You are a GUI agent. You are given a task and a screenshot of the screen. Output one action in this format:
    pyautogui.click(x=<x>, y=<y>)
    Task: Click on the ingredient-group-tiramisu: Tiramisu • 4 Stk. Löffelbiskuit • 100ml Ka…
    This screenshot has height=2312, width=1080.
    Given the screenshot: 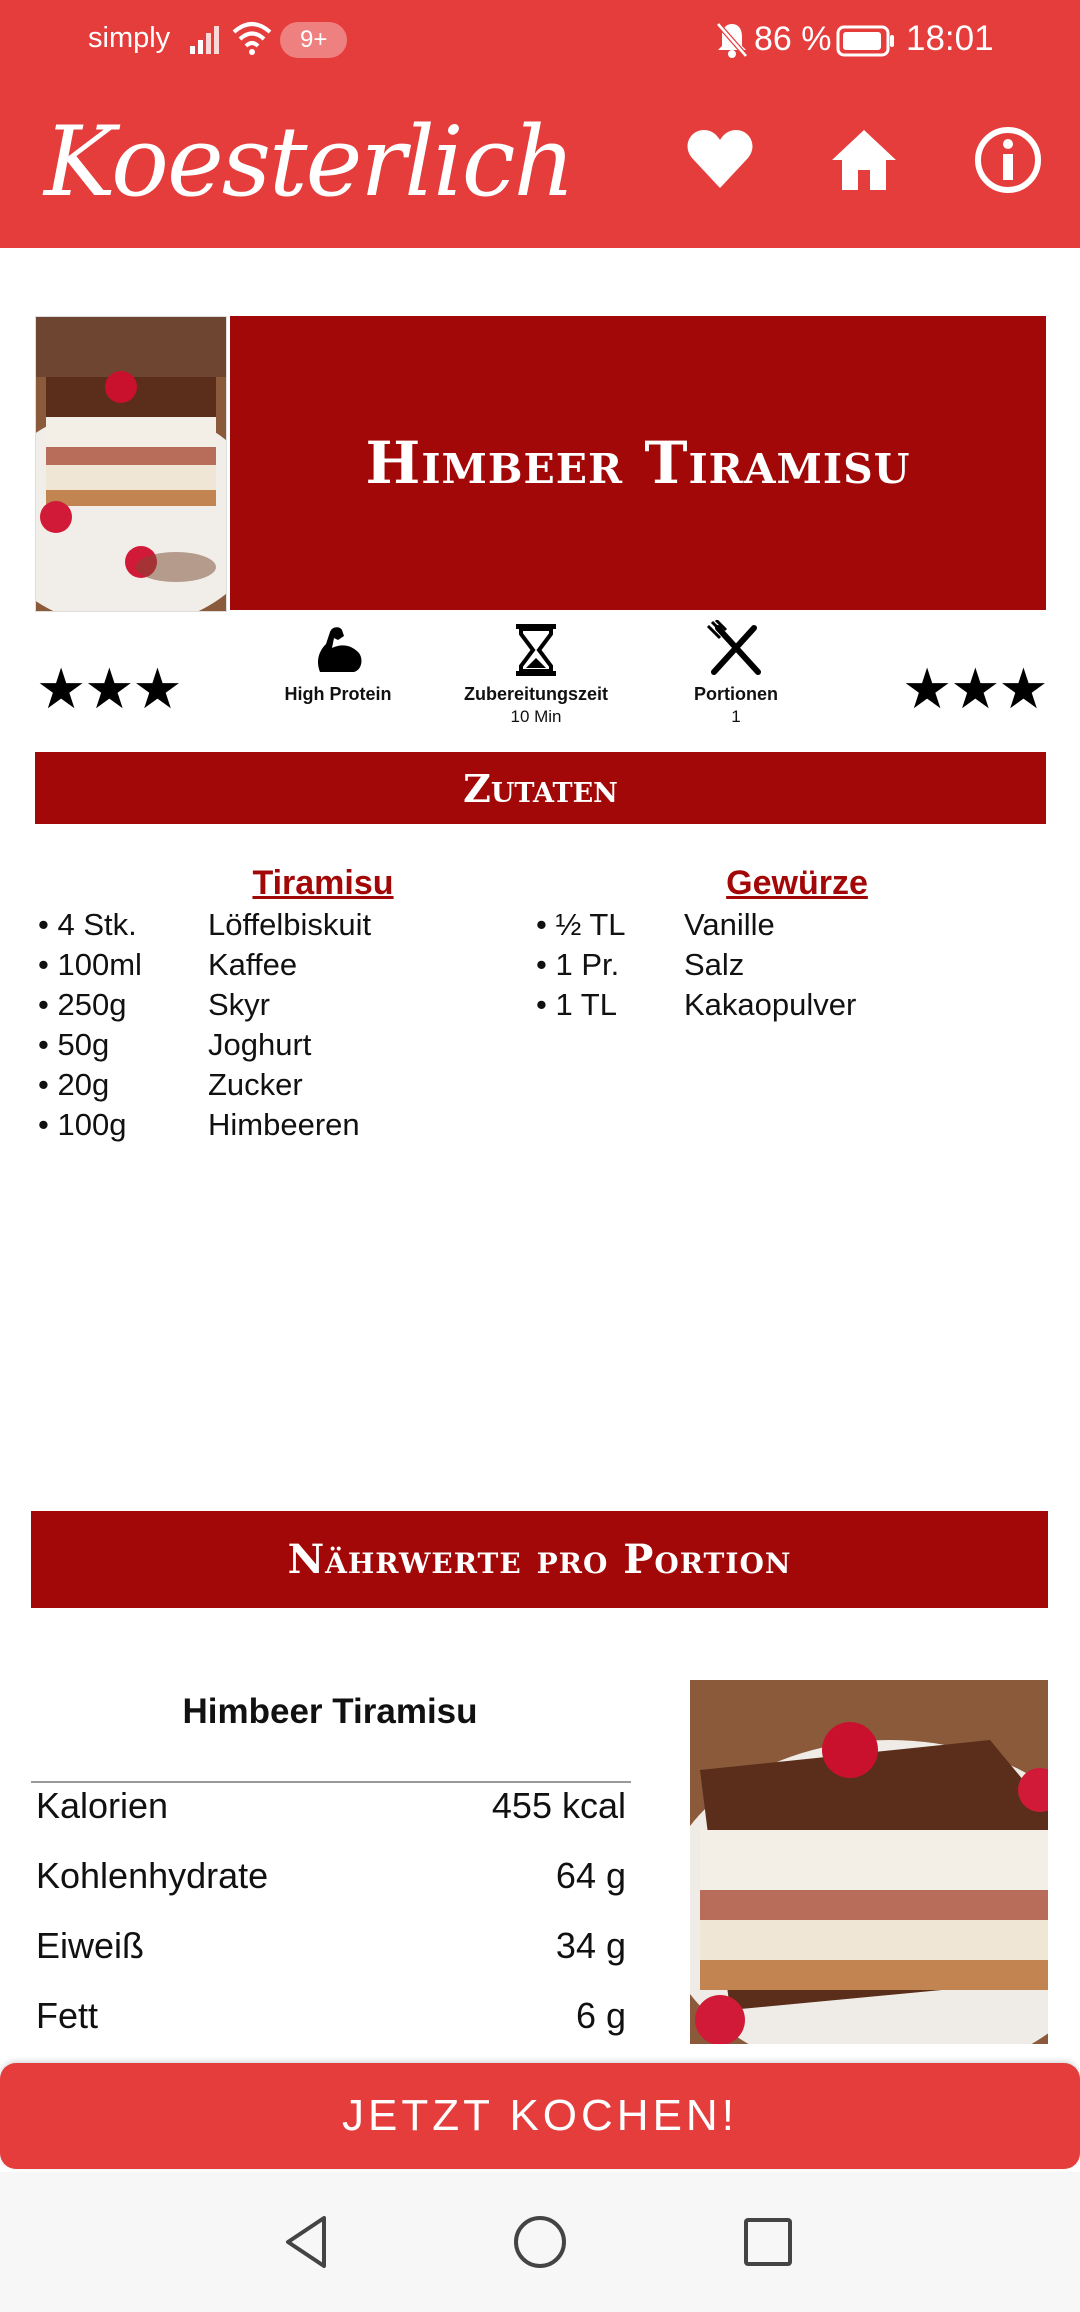 What is the action you would take?
    pyautogui.click(x=283, y=1004)
    